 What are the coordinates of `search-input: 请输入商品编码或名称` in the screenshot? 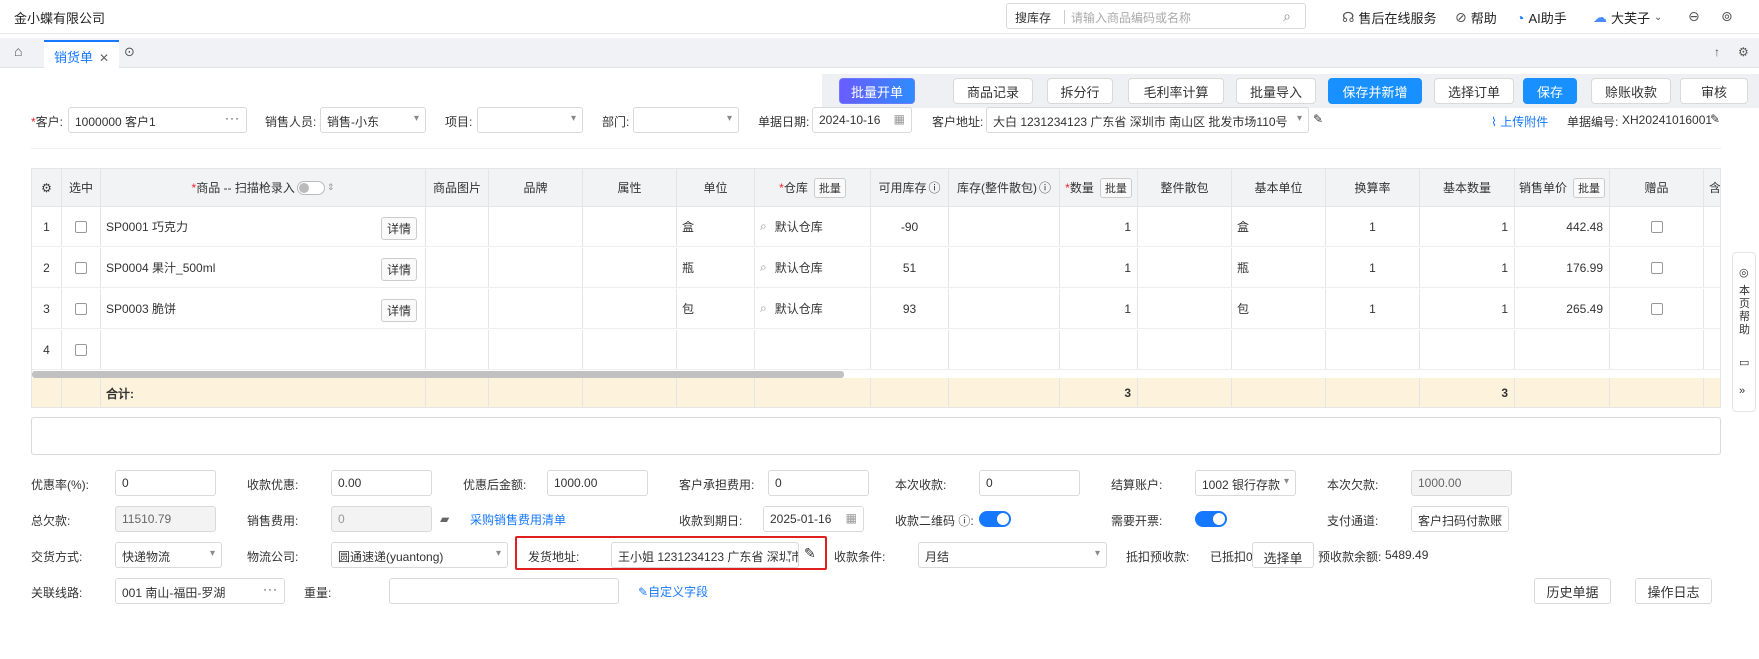 It's located at (1131, 17).